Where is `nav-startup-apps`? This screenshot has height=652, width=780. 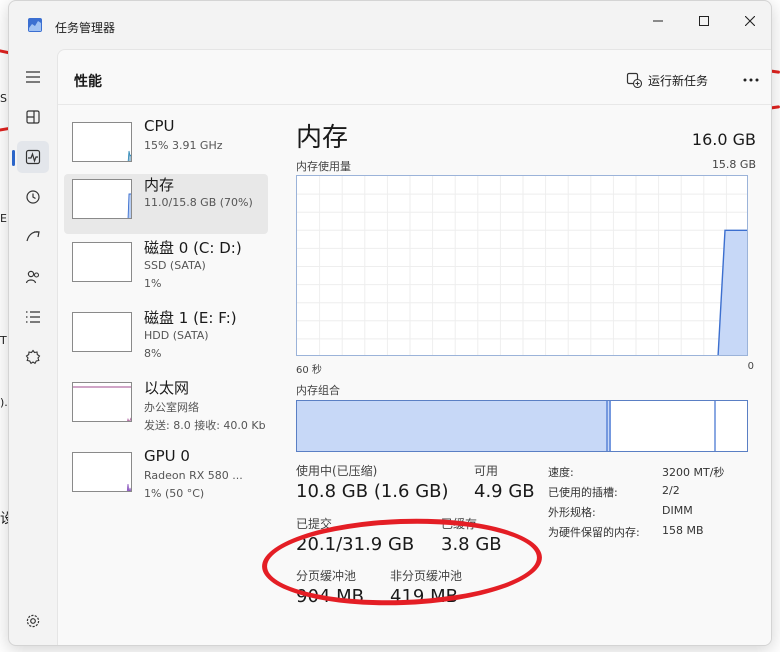
nav-startup-apps is located at coordinates (33, 237).